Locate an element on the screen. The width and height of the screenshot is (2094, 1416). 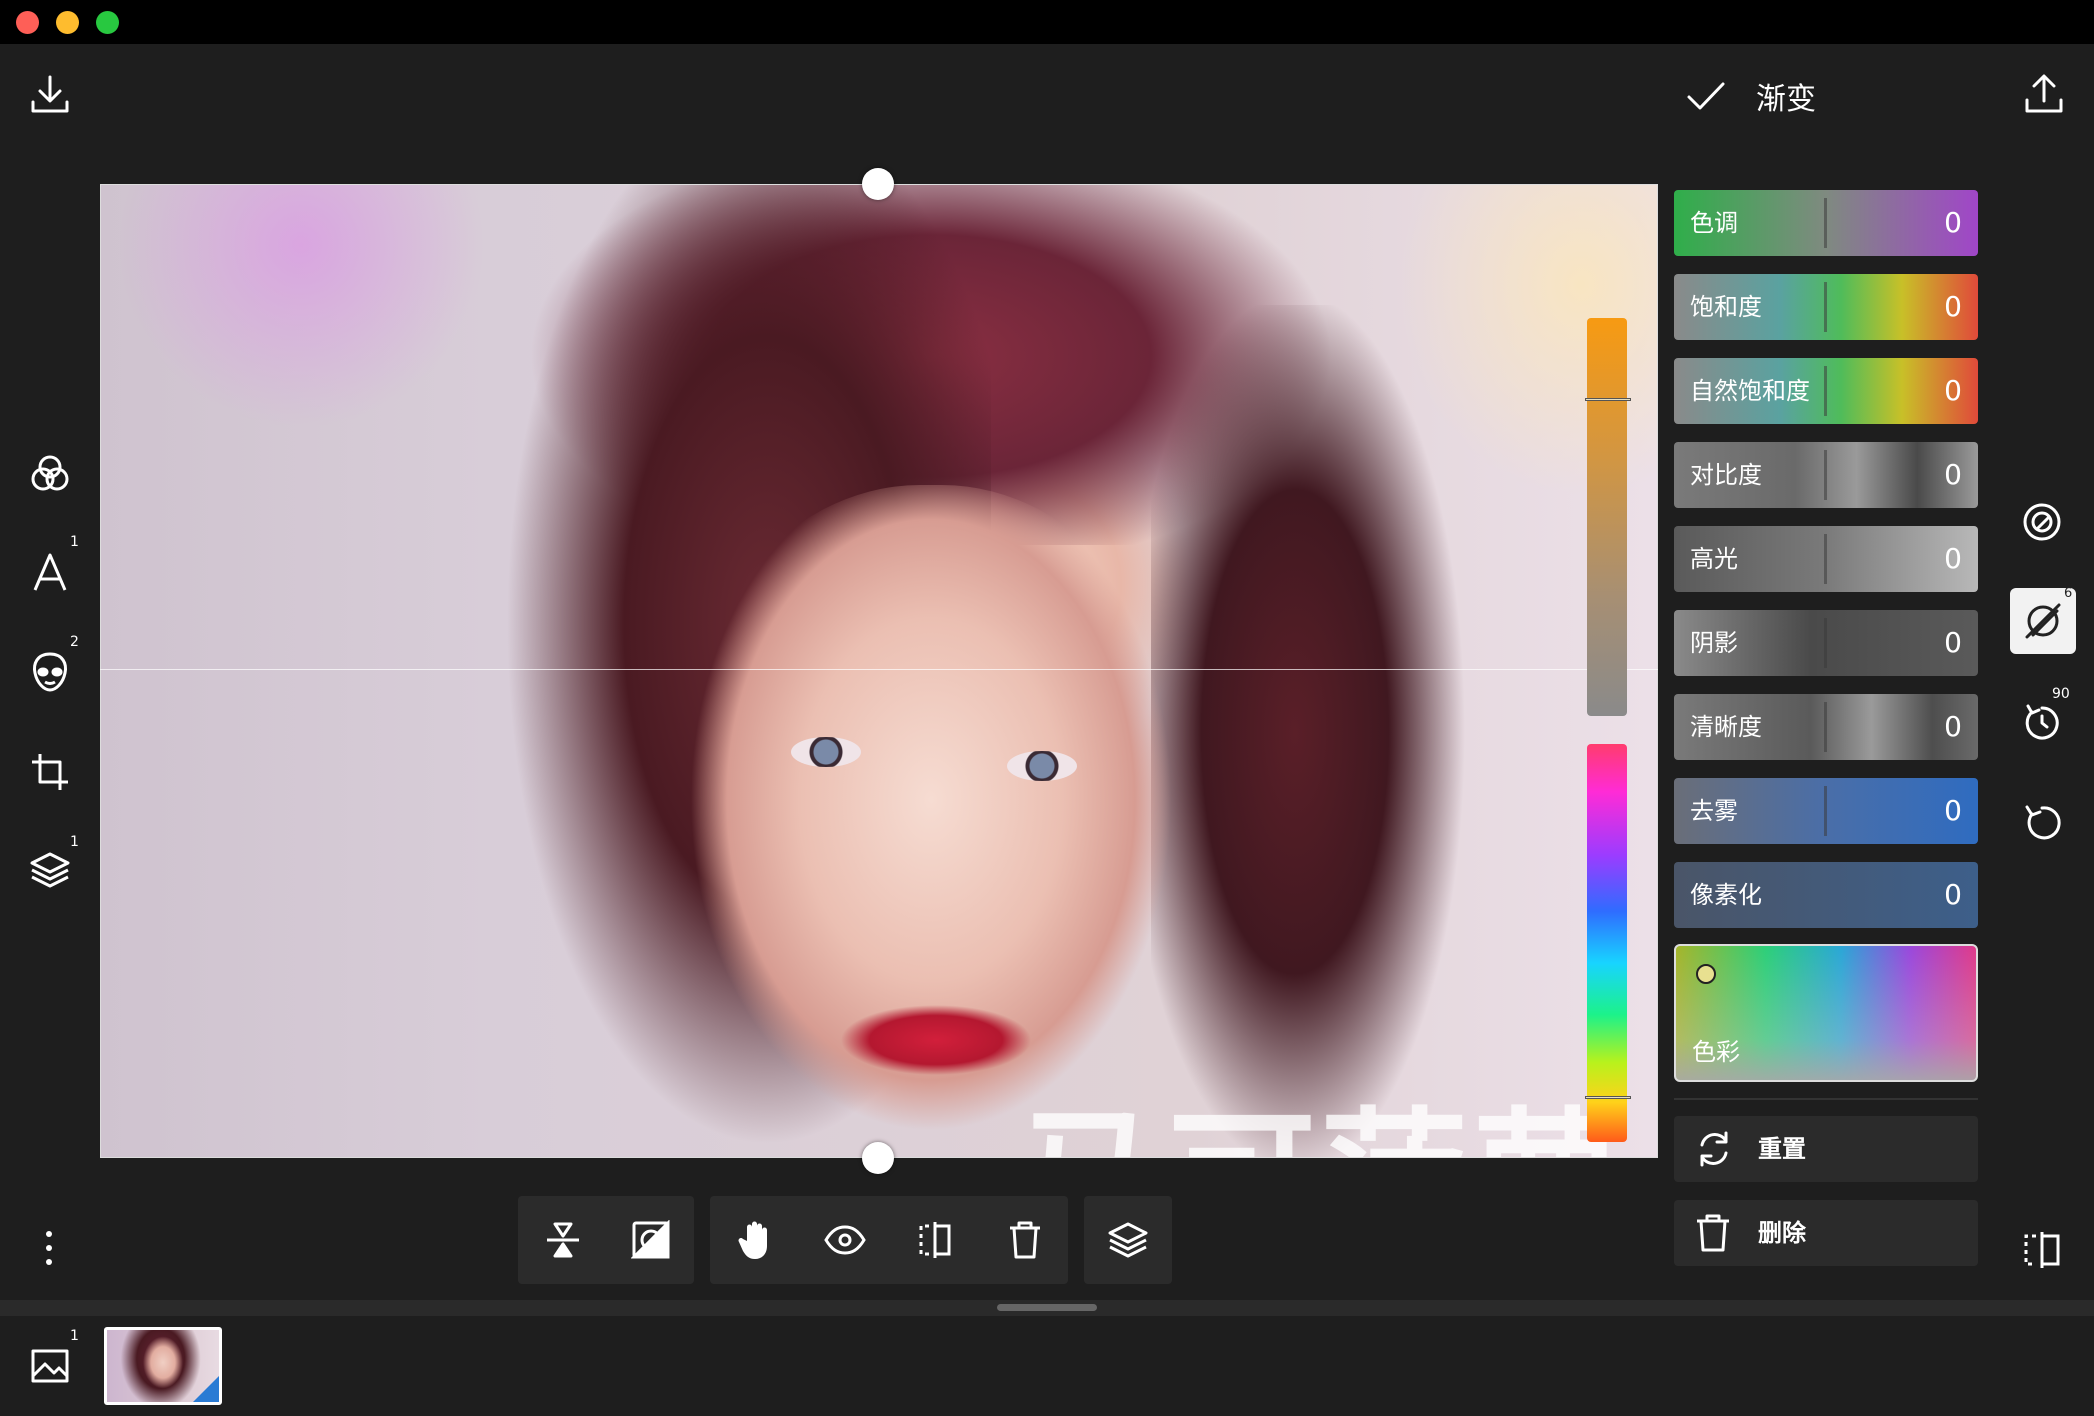
import-button is located at coordinates (50, 94).